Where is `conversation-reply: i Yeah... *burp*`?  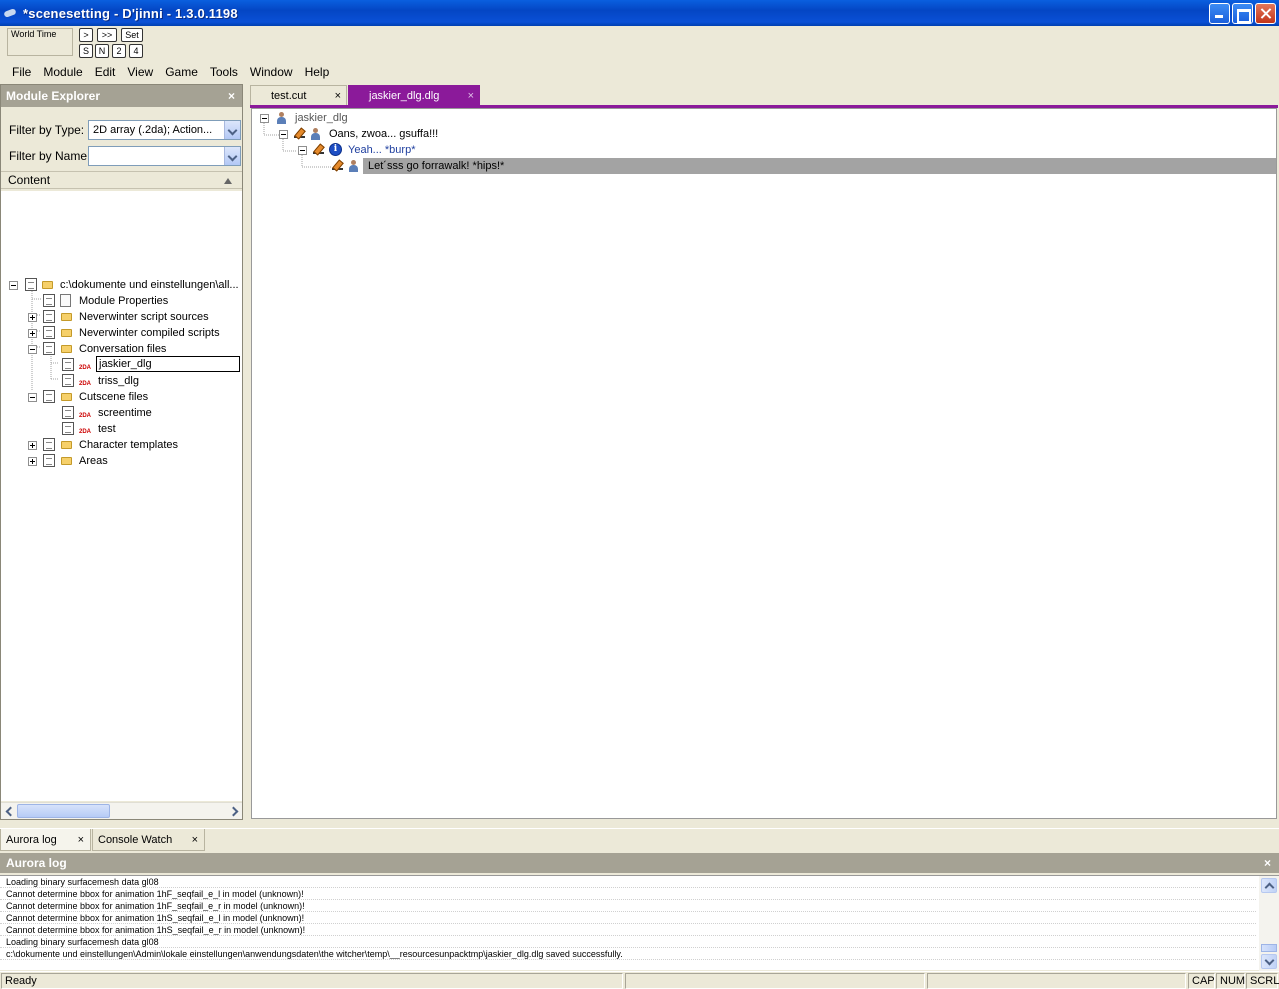 conversation-reply: i Yeah... *burp* is located at coordinates (452, 150).